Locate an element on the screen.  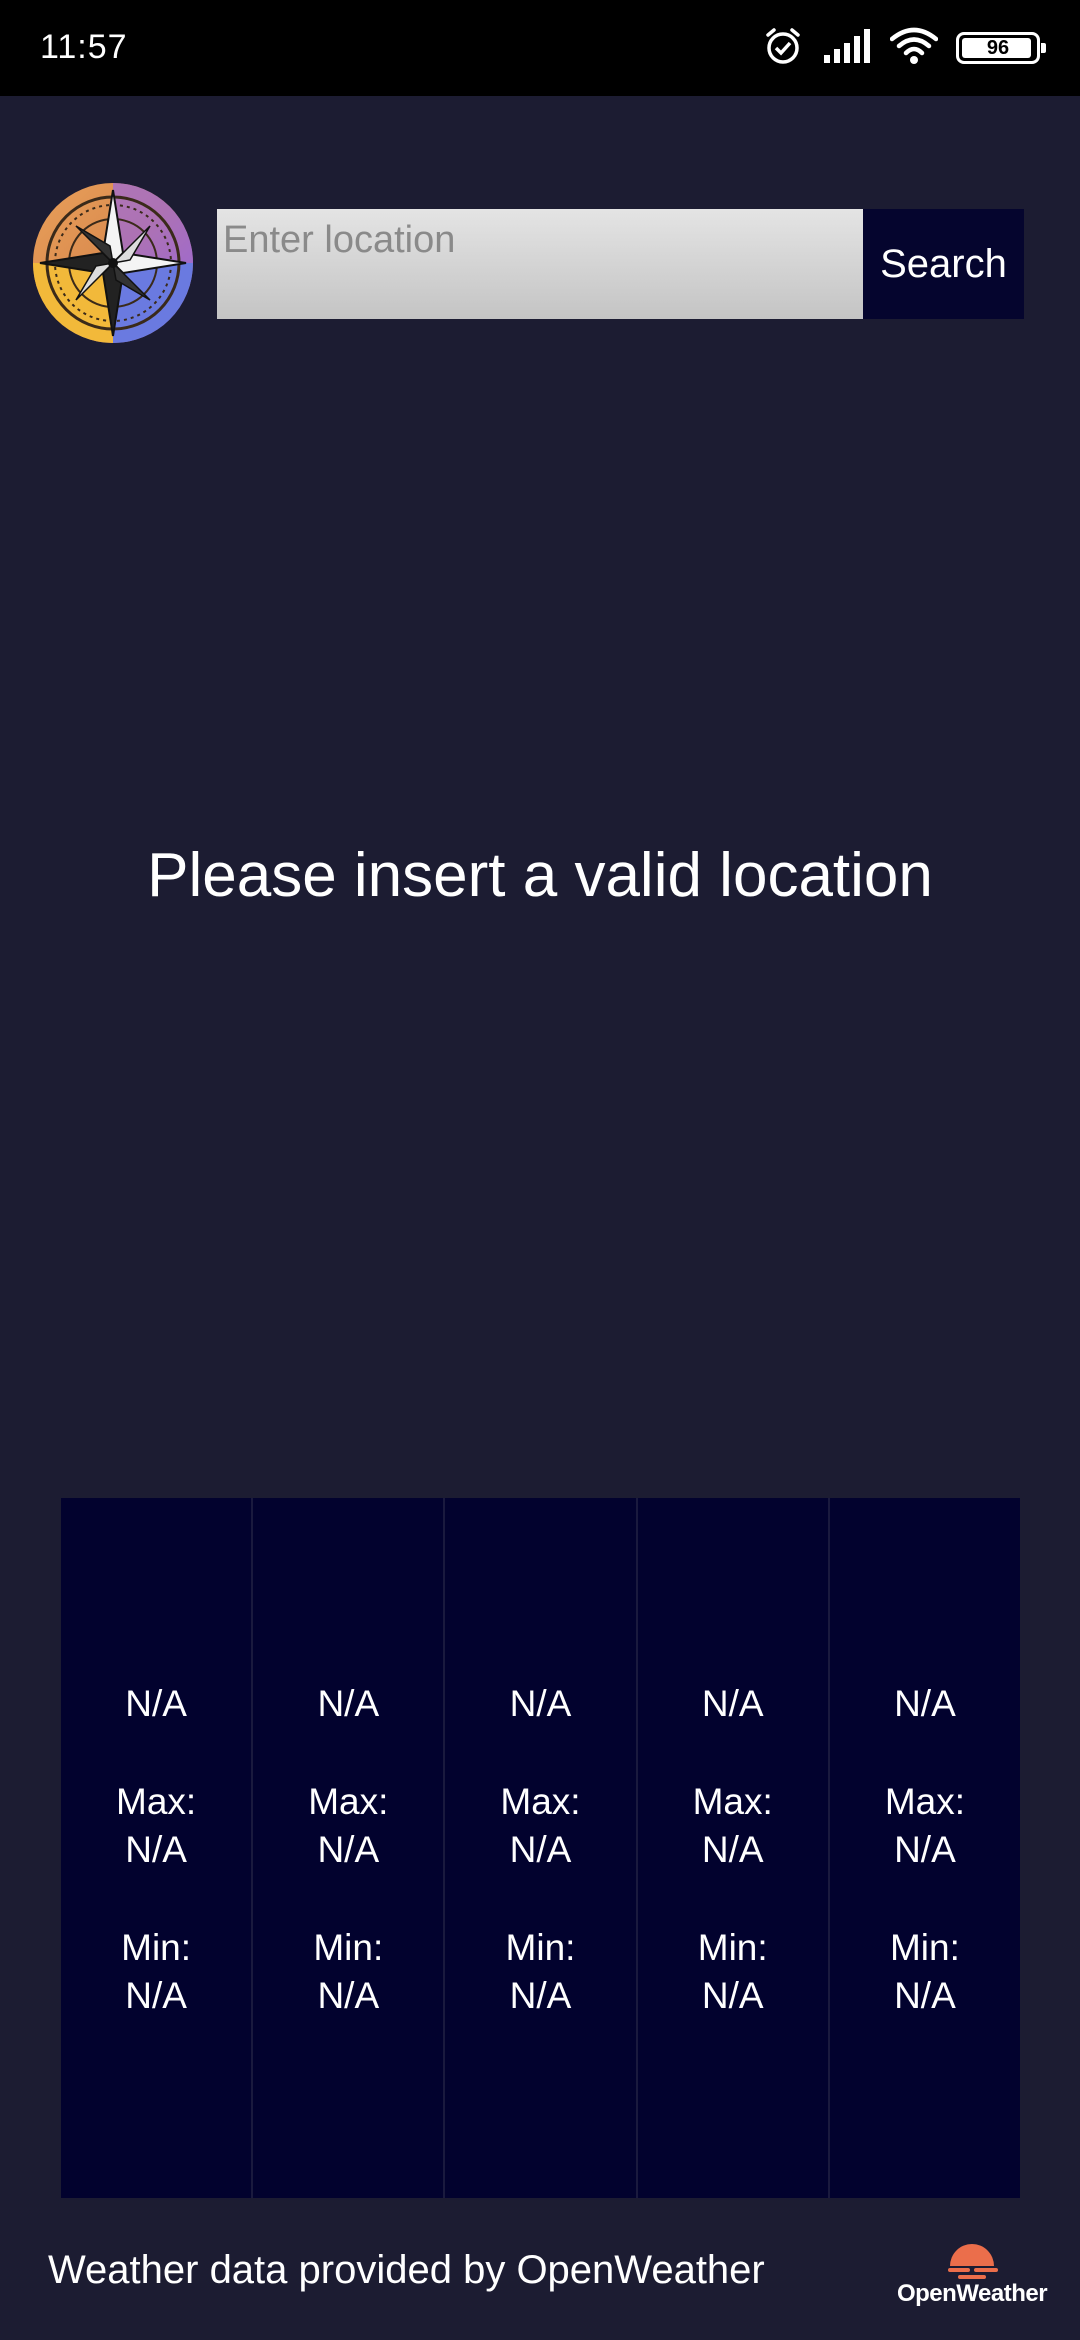
compass-rose-logo is located at coordinates (113, 263).